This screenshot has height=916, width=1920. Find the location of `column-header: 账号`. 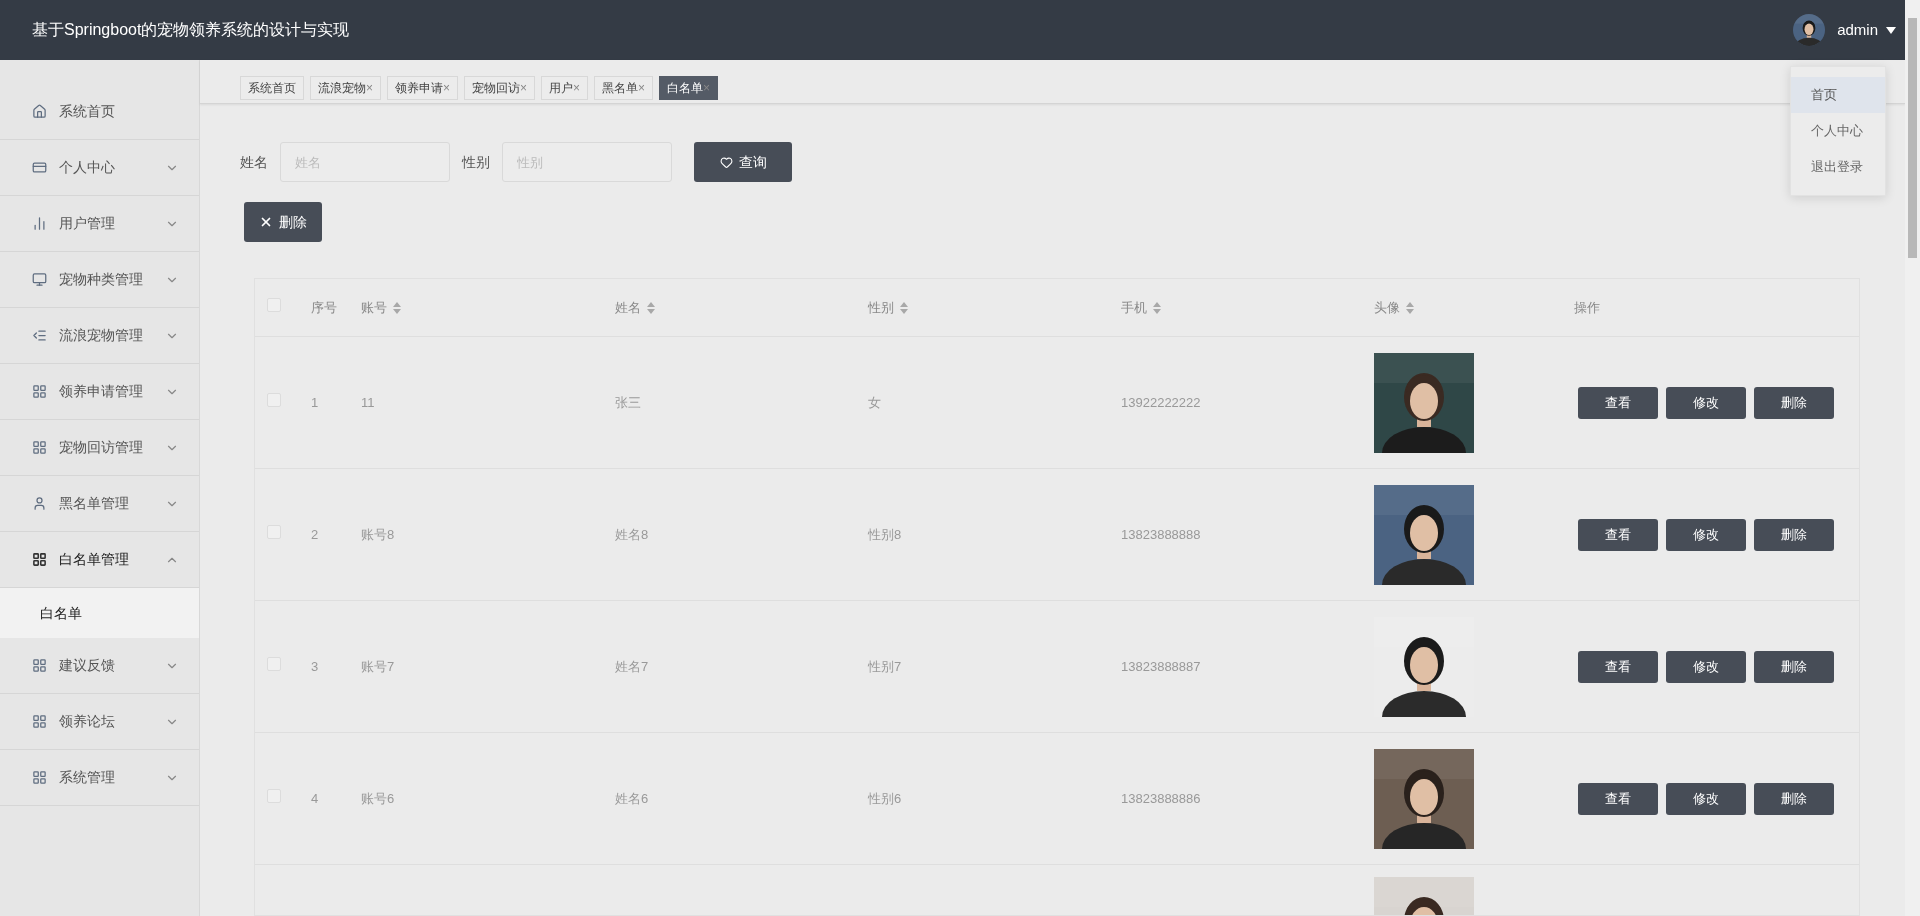

column-header: 账号 is located at coordinates (374, 307).